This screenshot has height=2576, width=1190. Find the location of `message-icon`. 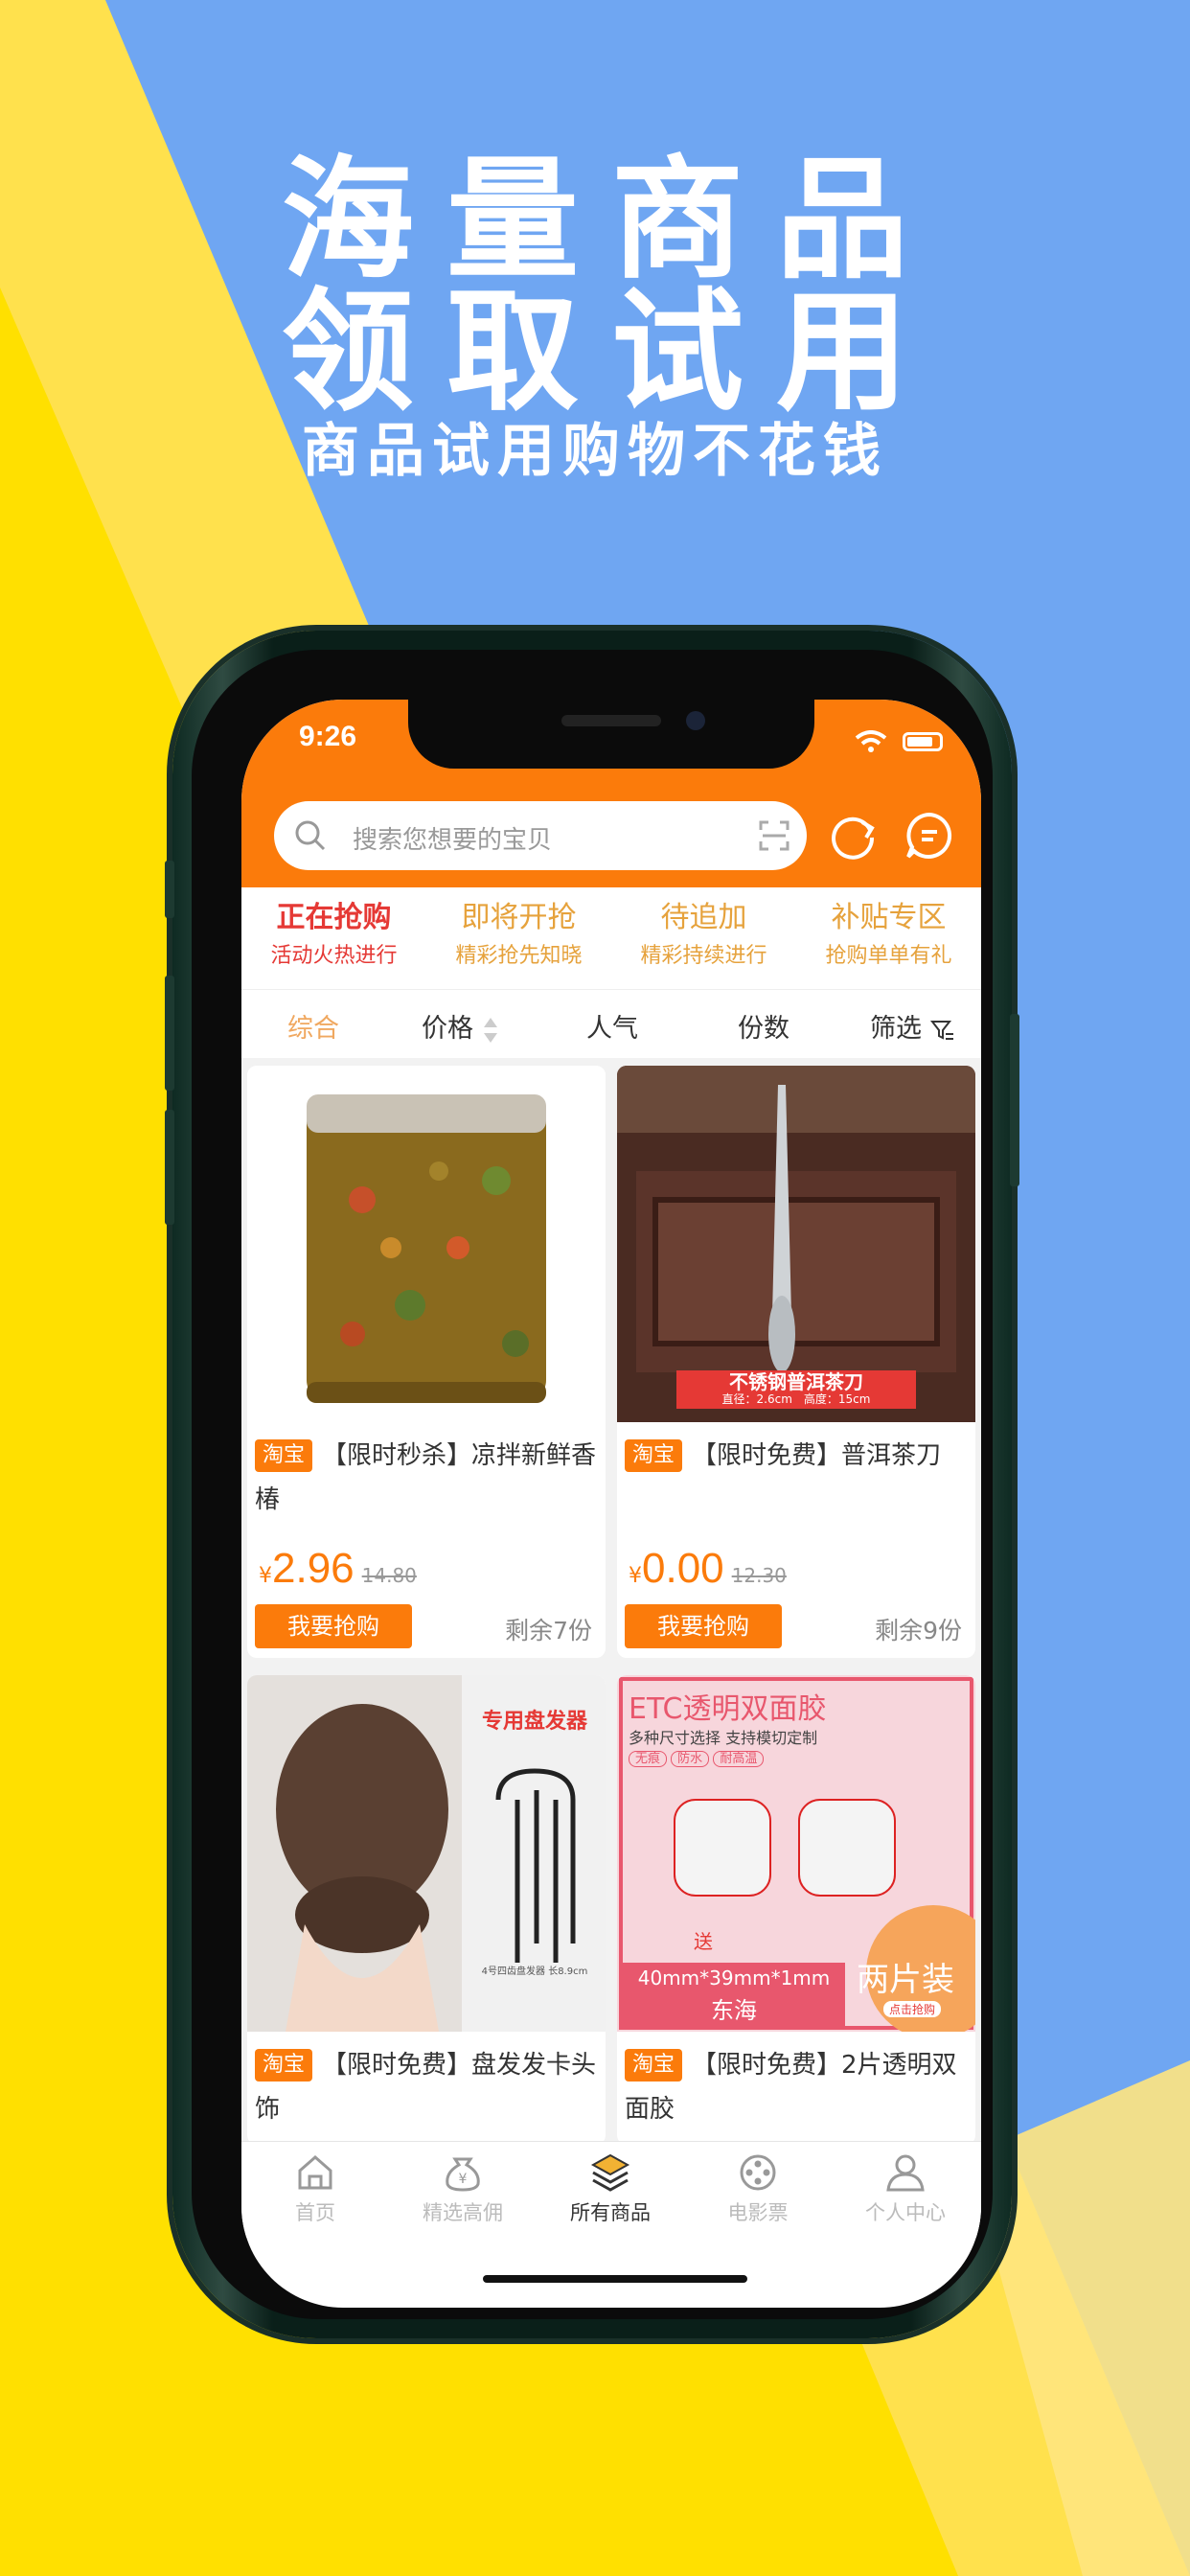

message-icon is located at coordinates (930, 835).